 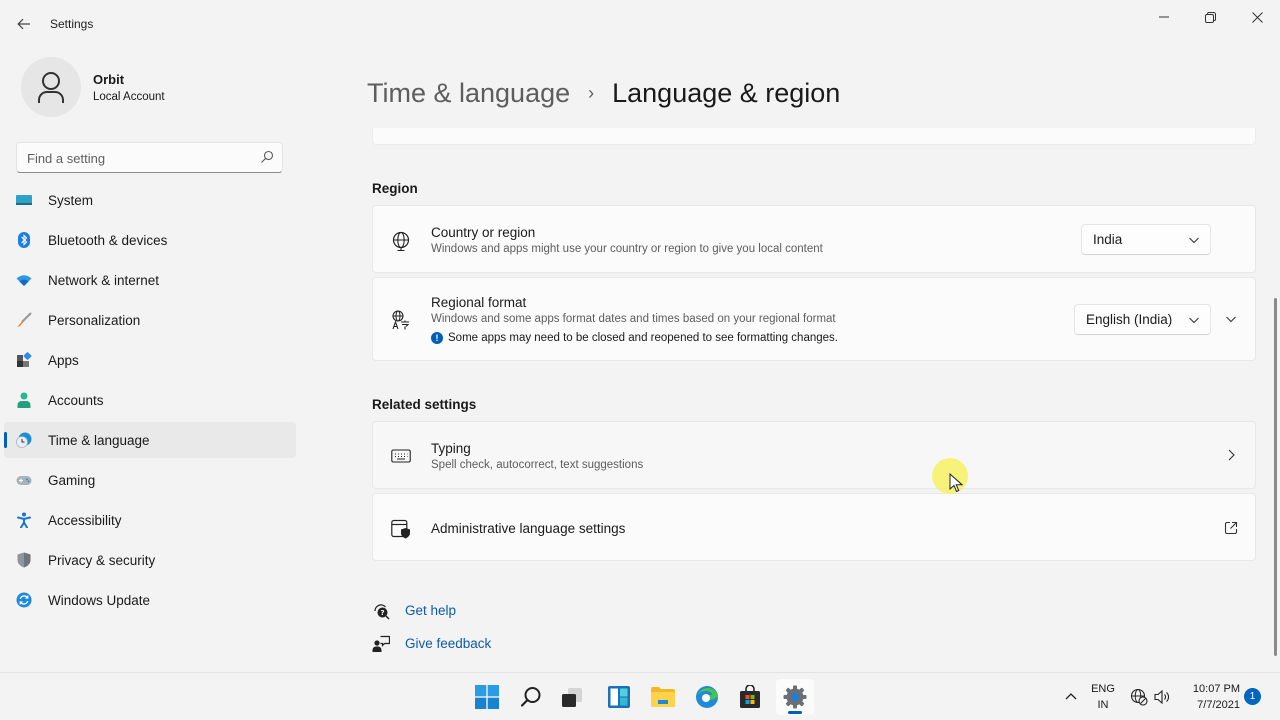 I want to click on brush-icon, so click(x=24, y=319).